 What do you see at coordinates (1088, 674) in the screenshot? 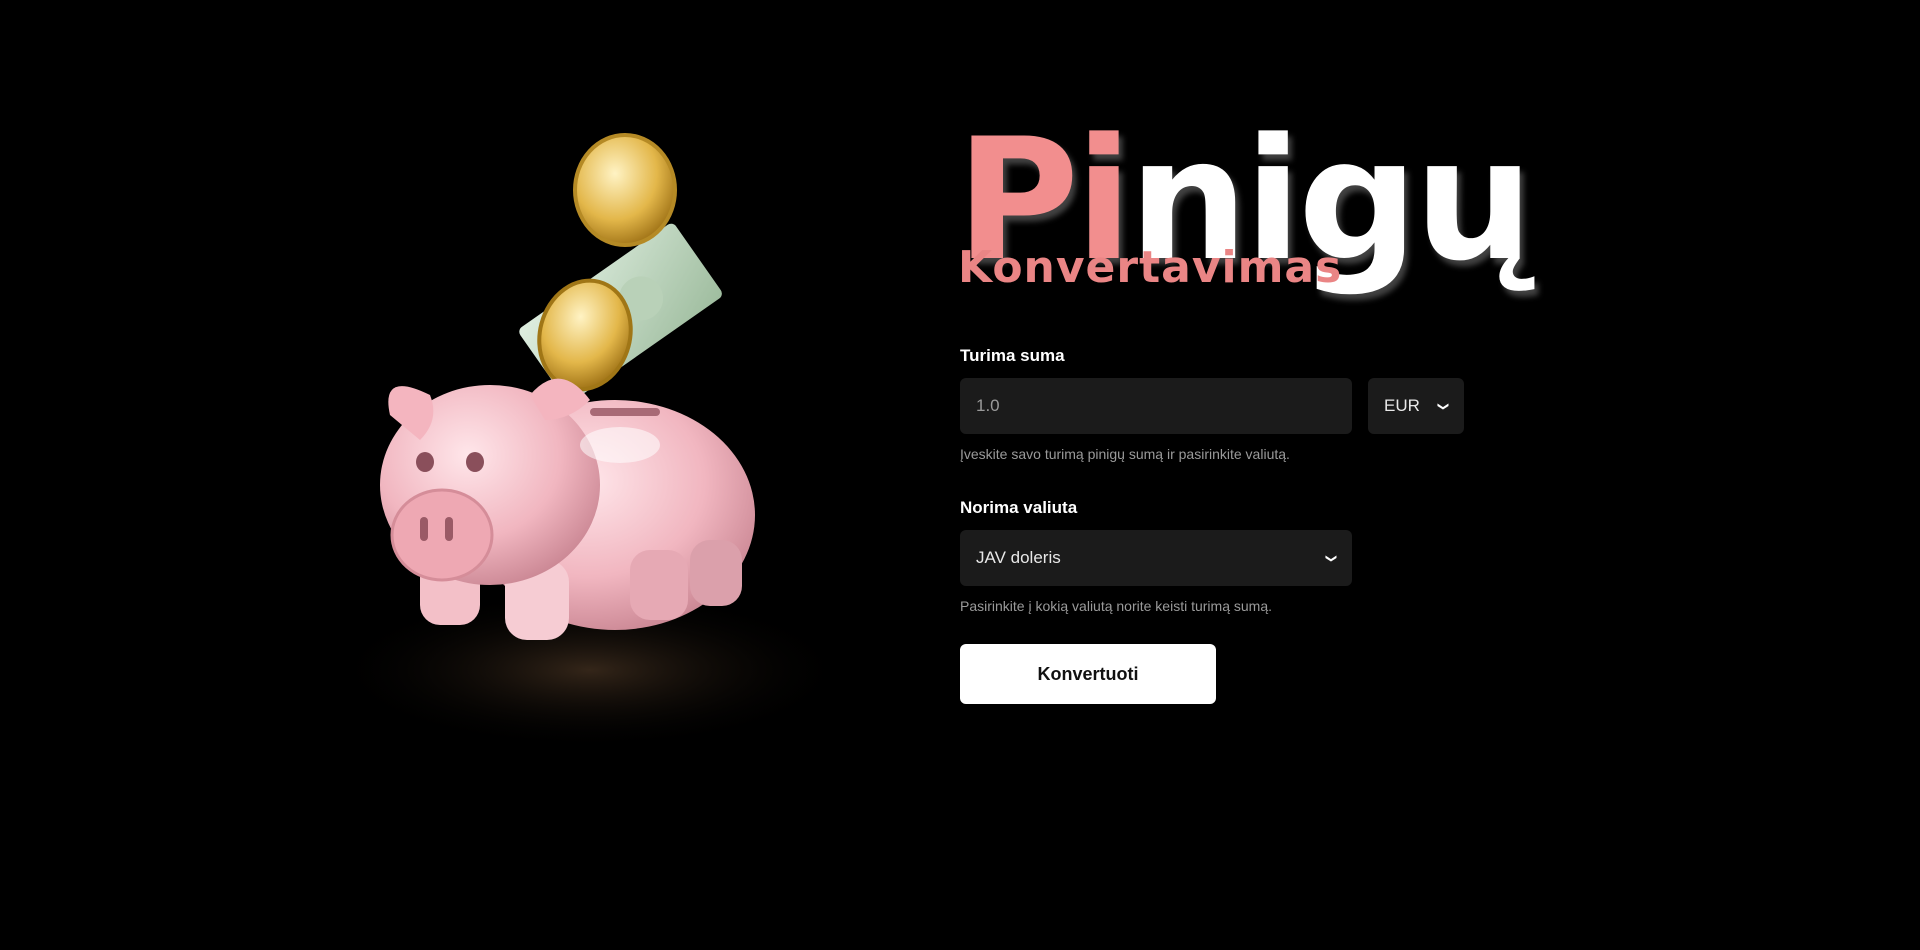
I see `convert-button: Konvertuoti` at bounding box center [1088, 674].